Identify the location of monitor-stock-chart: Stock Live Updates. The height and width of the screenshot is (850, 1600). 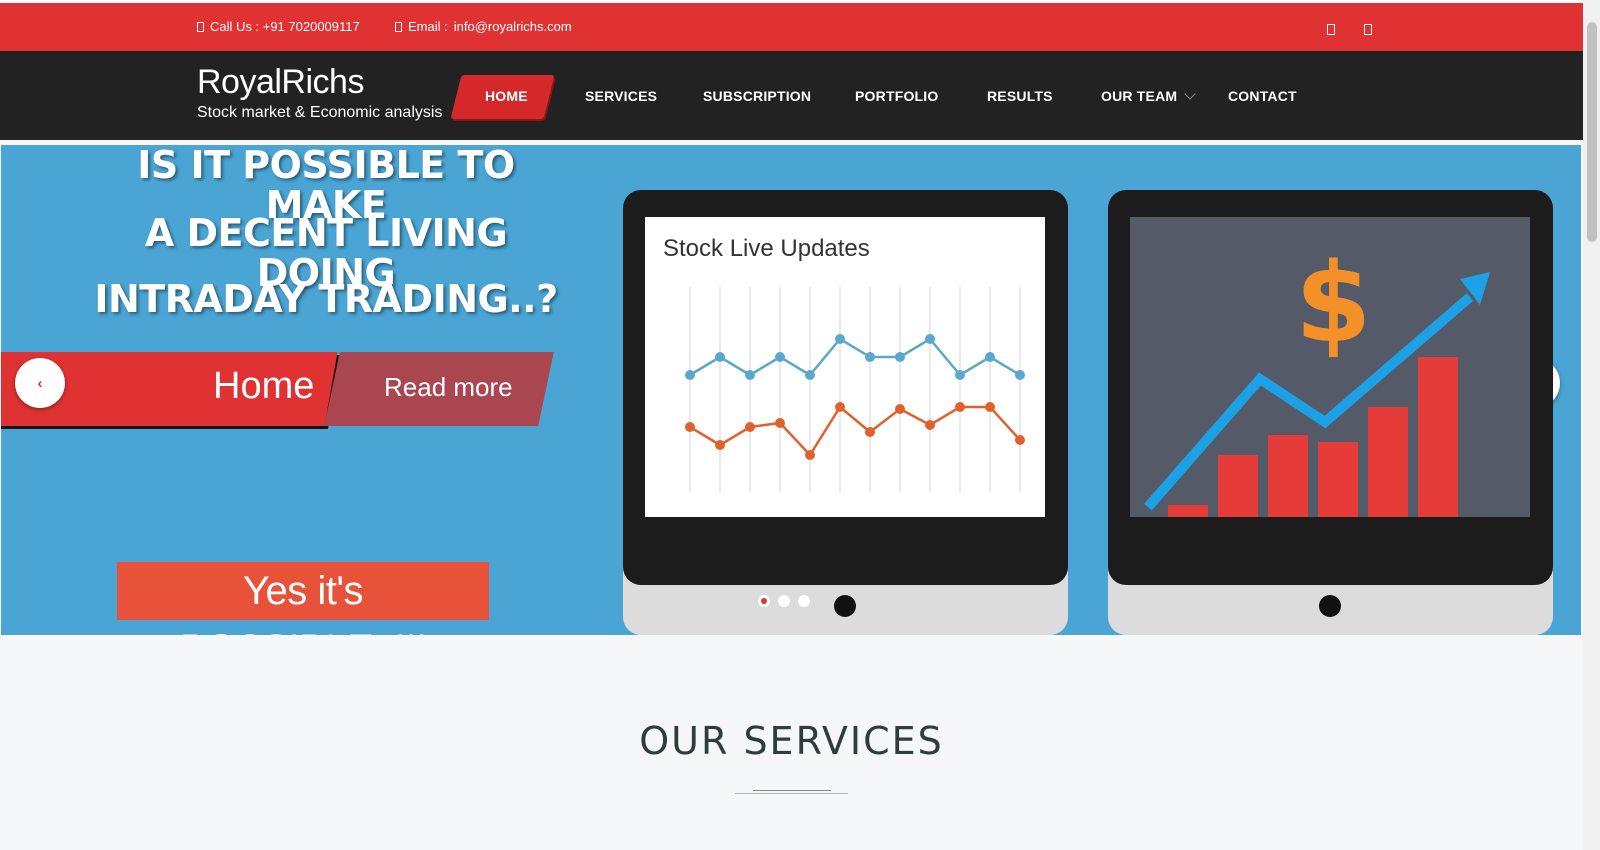
(845, 412).